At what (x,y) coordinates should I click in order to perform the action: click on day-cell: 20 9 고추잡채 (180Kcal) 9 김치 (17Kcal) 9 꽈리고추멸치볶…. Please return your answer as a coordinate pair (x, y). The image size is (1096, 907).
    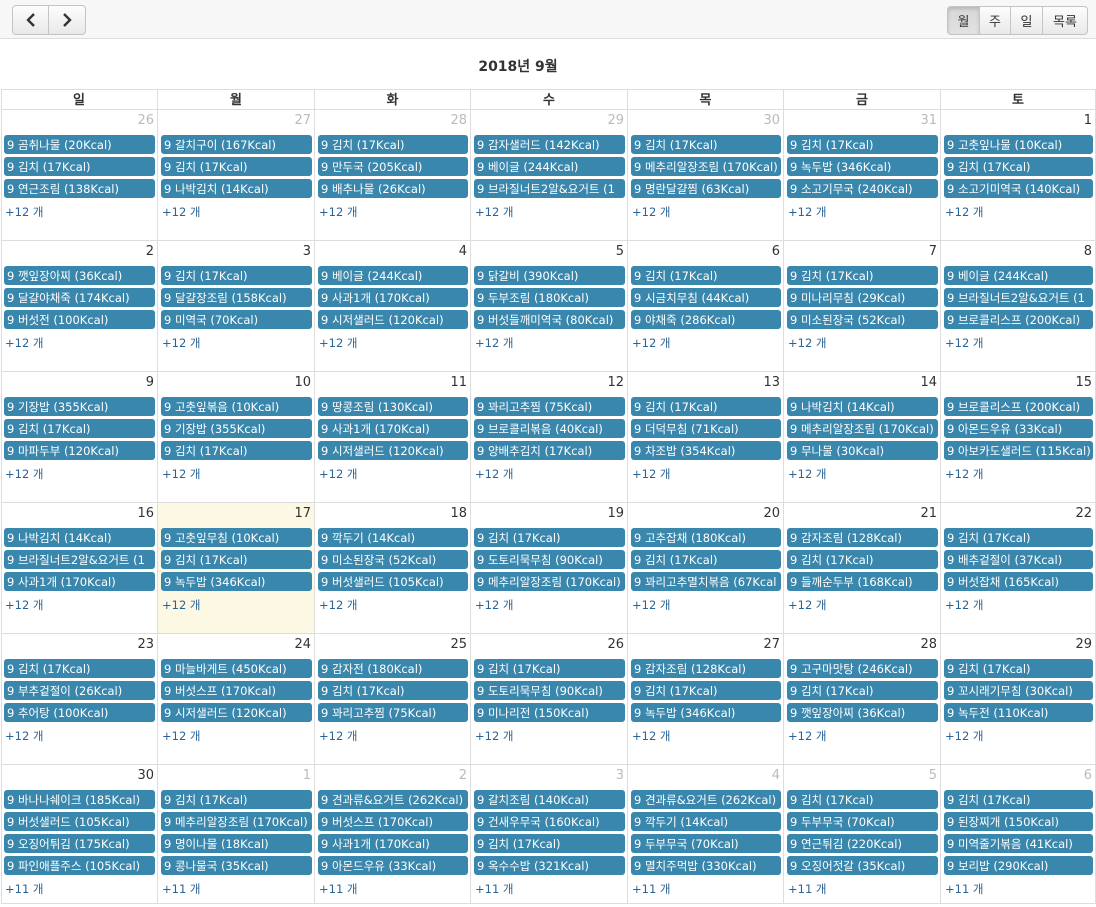
    Looking at the image, I should click on (706, 568).